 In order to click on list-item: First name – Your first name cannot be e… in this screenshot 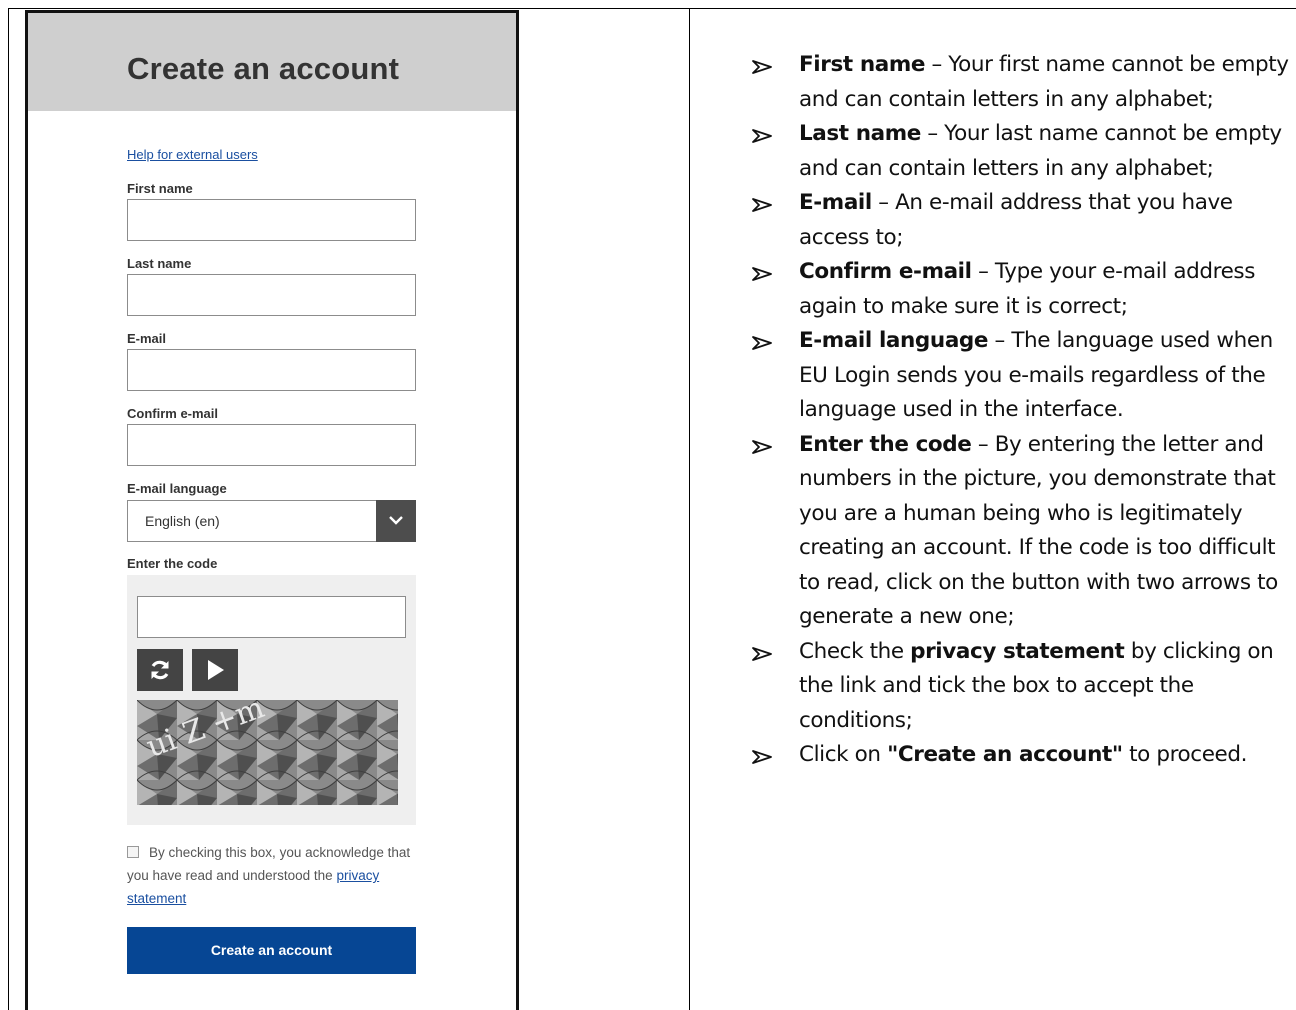, I will do `click(1022, 82)`.